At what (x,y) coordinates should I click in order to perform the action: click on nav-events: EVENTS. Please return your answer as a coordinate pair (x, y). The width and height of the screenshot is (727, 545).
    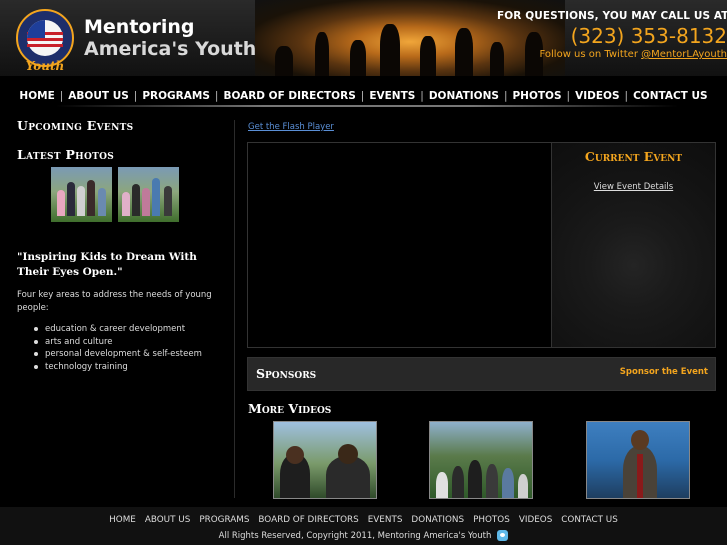
    Looking at the image, I should click on (392, 96).